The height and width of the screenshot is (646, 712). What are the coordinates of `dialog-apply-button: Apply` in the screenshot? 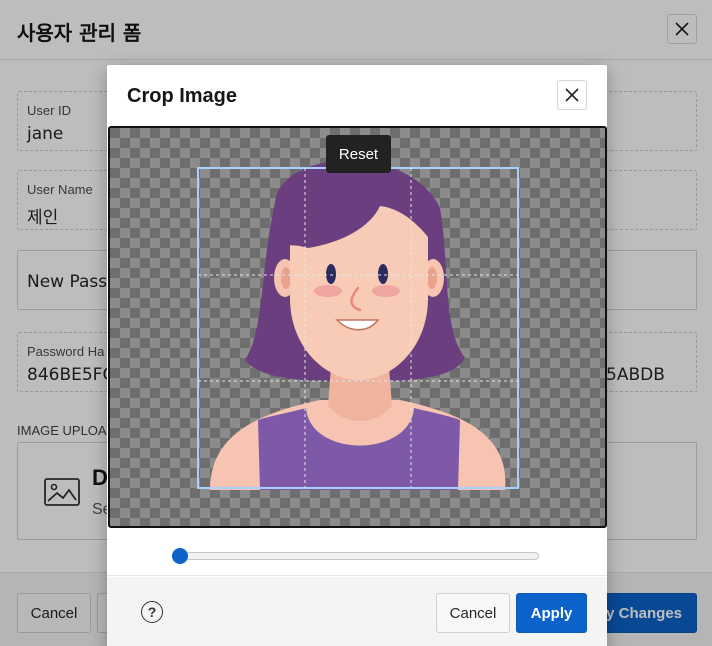 It's located at (551, 613).